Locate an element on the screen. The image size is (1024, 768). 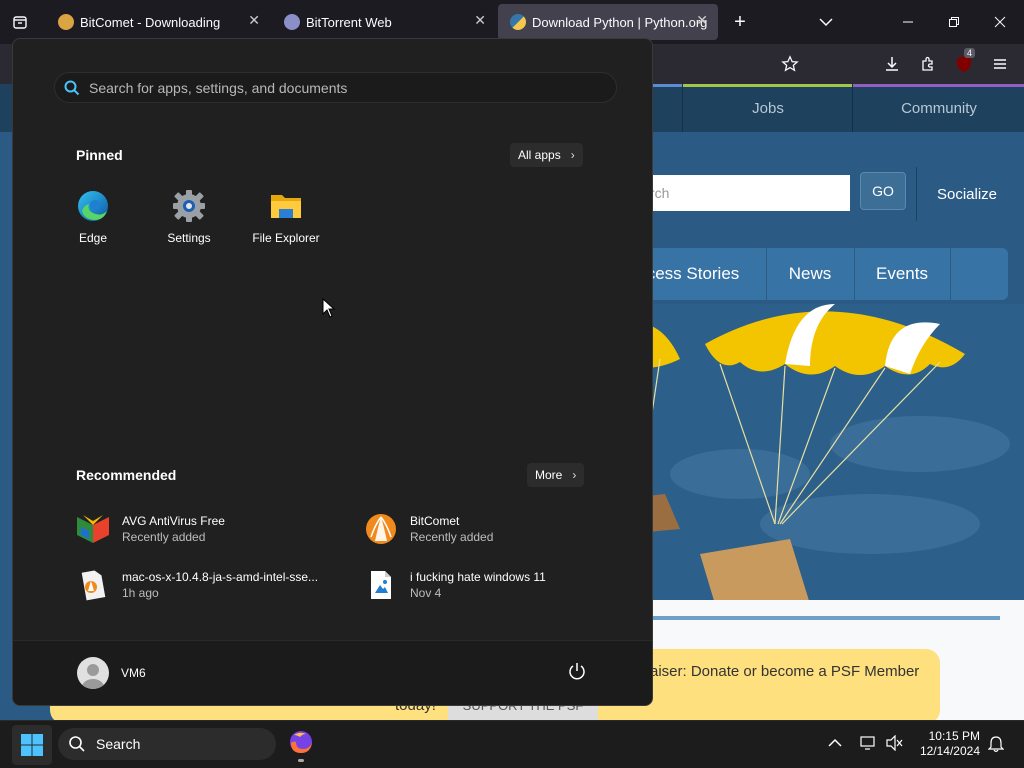
start-search-input is located at coordinates (339, 87).